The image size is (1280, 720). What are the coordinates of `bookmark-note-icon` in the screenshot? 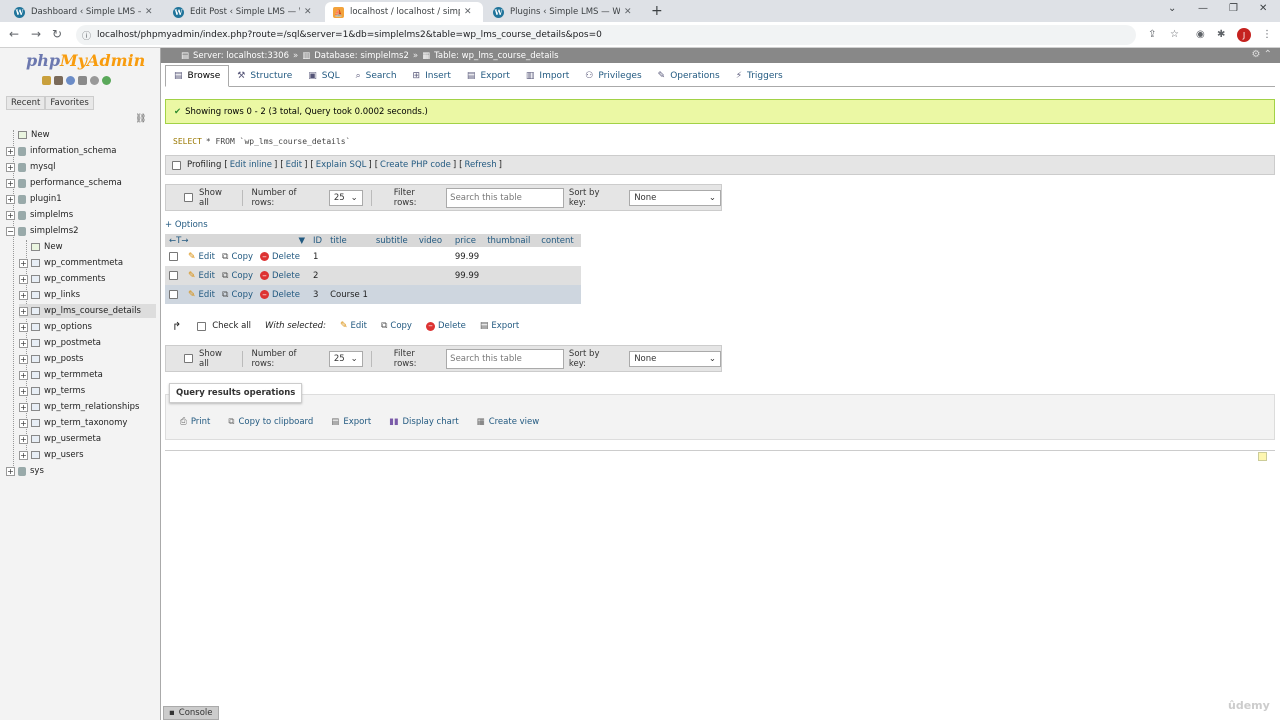 It's located at (1262, 456).